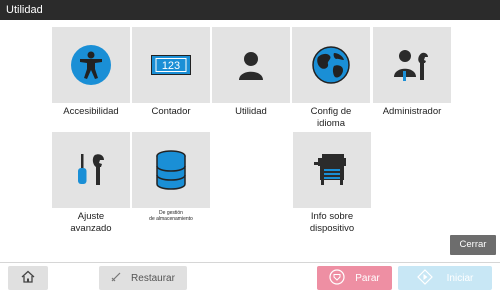 Image resolution: width=500 pixels, height=293 pixels. I want to click on start-icon, so click(424, 278).